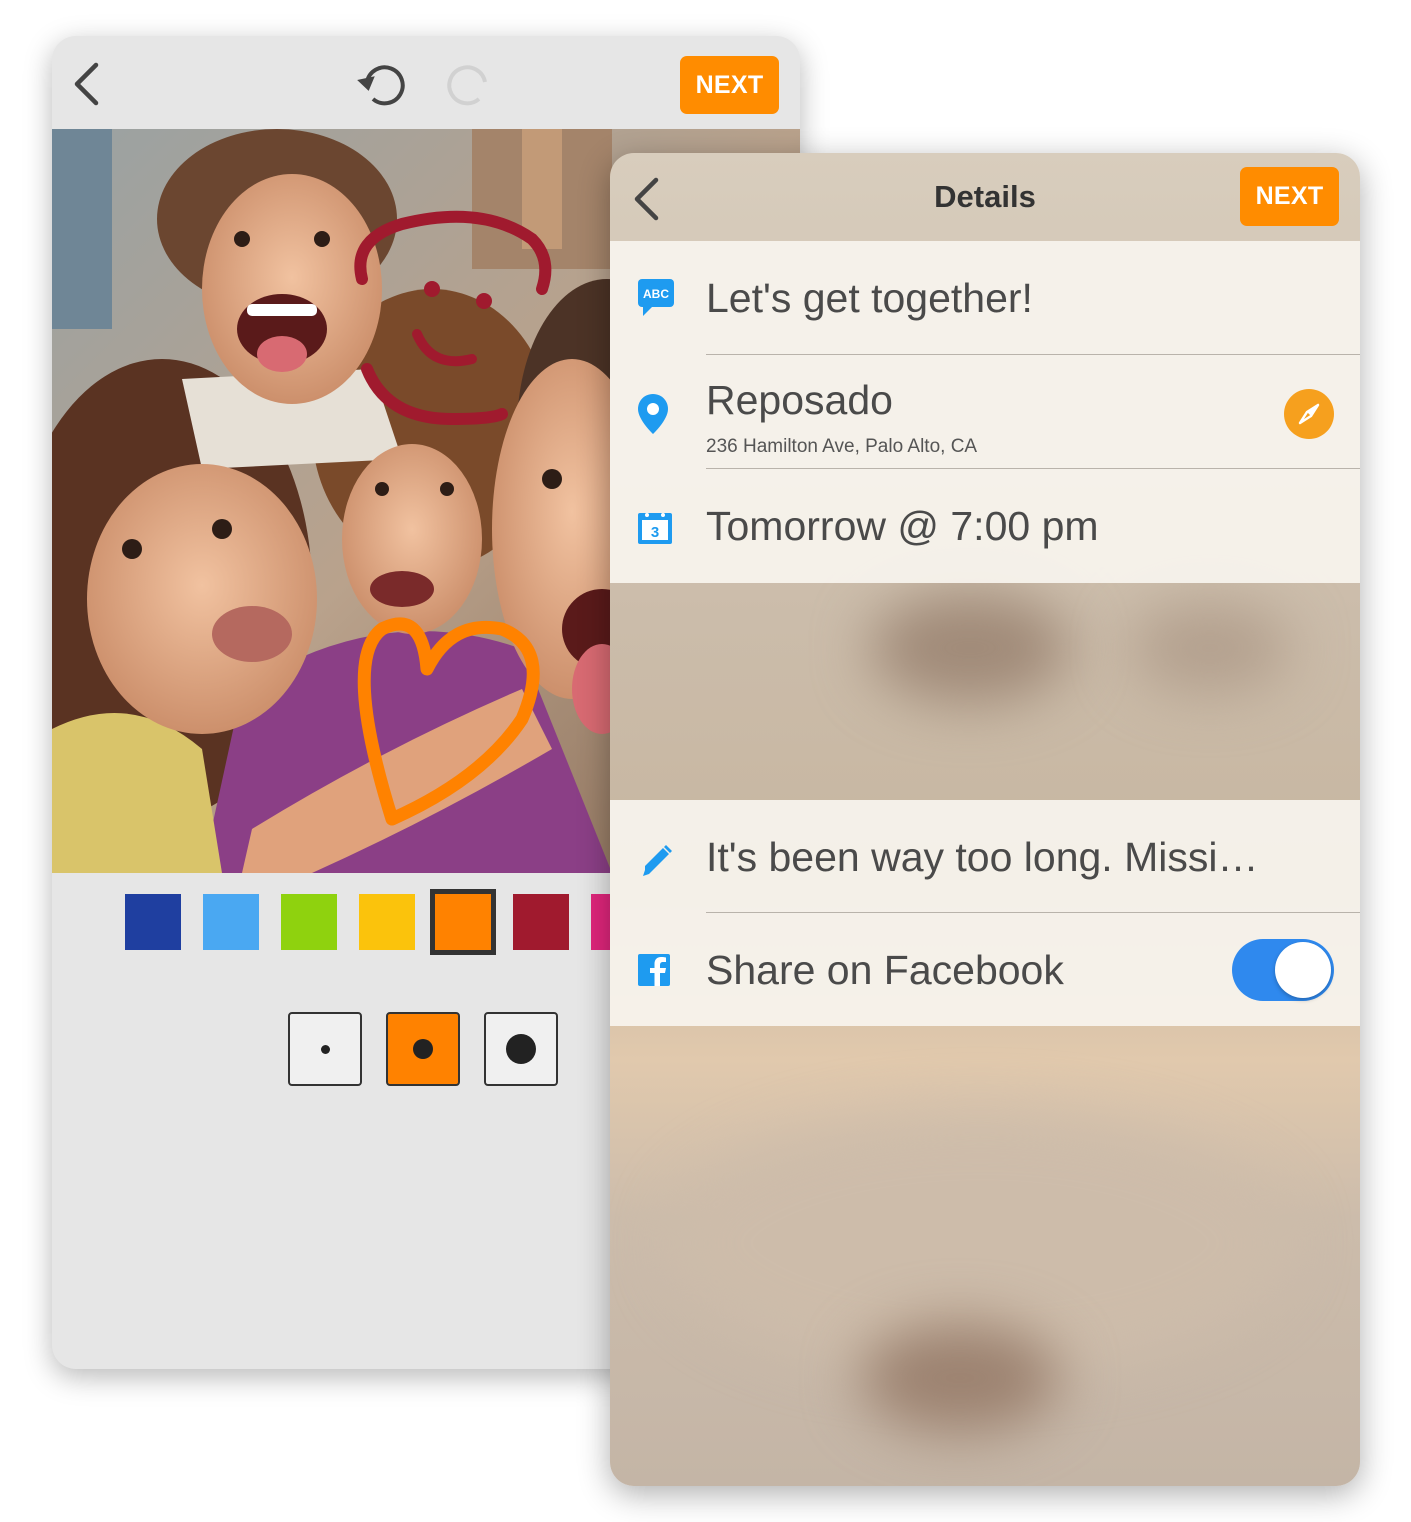 Image resolution: width=1411 pixels, height=1522 pixels. I want to click on details-header: Details NEXT, so click(985, 197).